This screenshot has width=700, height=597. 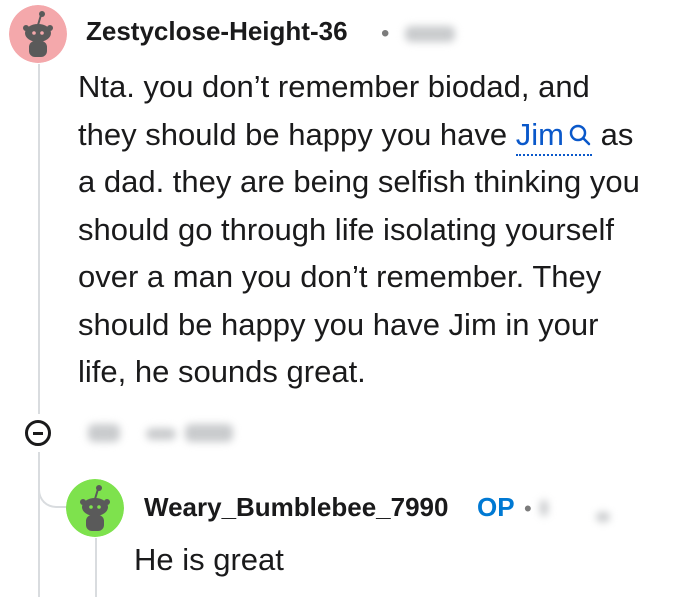 What do you see at coordinates (334, 86) in the screenshot?
I see `comment-line: Nta. you don’t remember biodad, and` at bounding box center [334, 86].